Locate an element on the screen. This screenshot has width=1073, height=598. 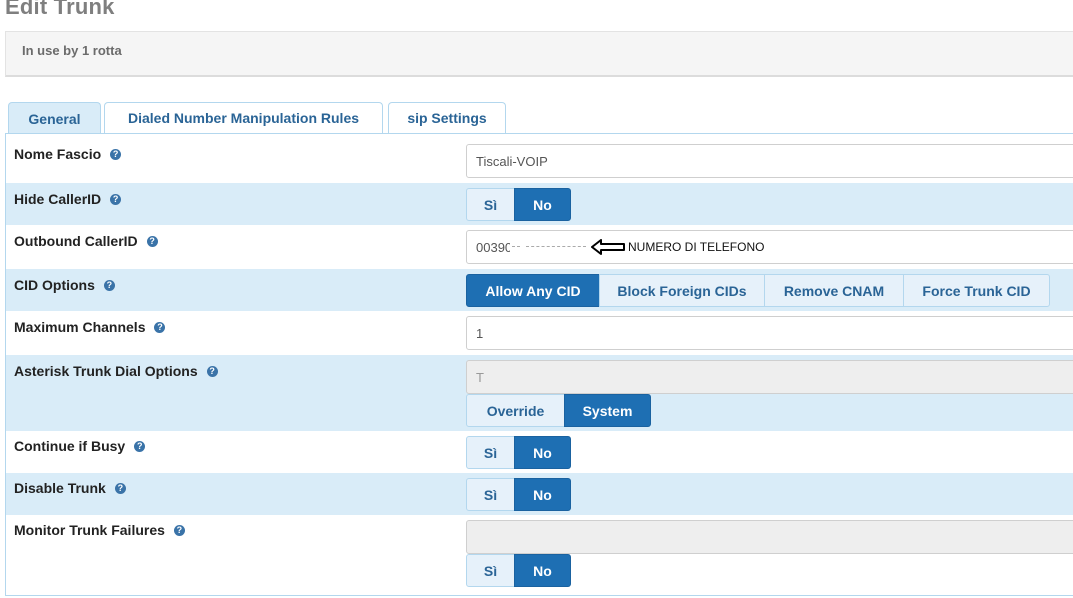
max-channels-value: 1 is located at coordinates (480, 333).